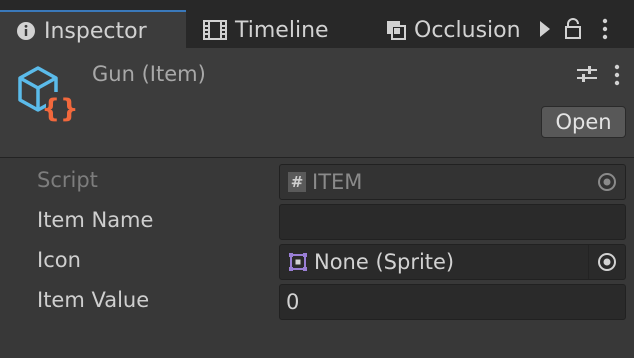  Describe the element at coordinates (384, 262) in the screenshot. I see `field-value: None (Sprite)` at that location.